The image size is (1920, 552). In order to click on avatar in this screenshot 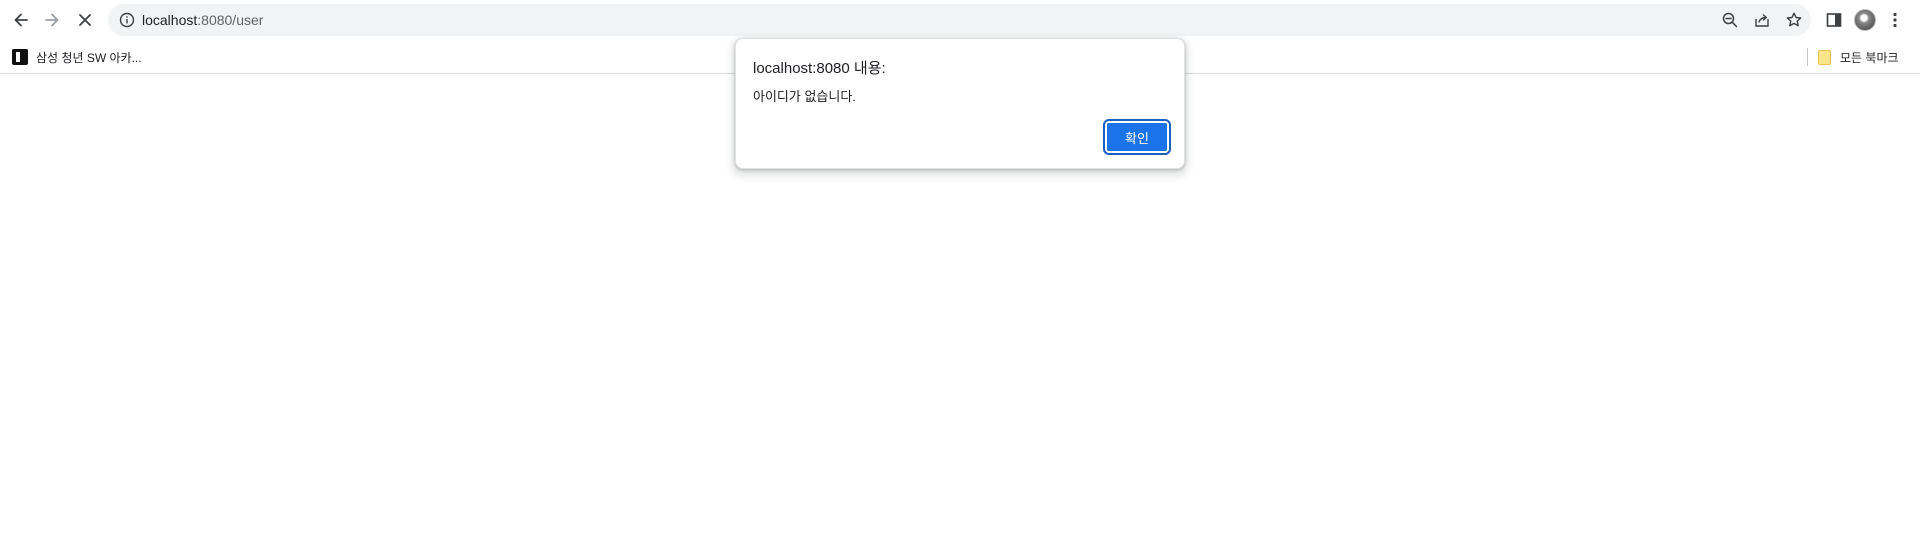, I will do `click(1865, 20)`.